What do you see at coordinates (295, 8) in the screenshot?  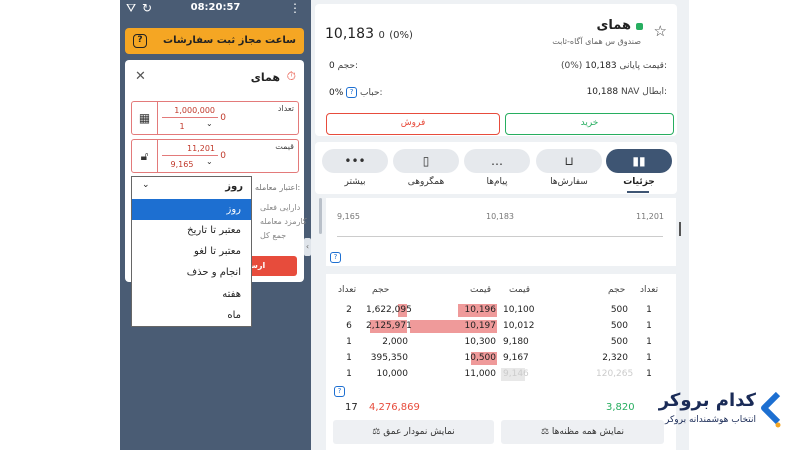 I see `menu-icon: ⋮` at bounding box center [295, 8].